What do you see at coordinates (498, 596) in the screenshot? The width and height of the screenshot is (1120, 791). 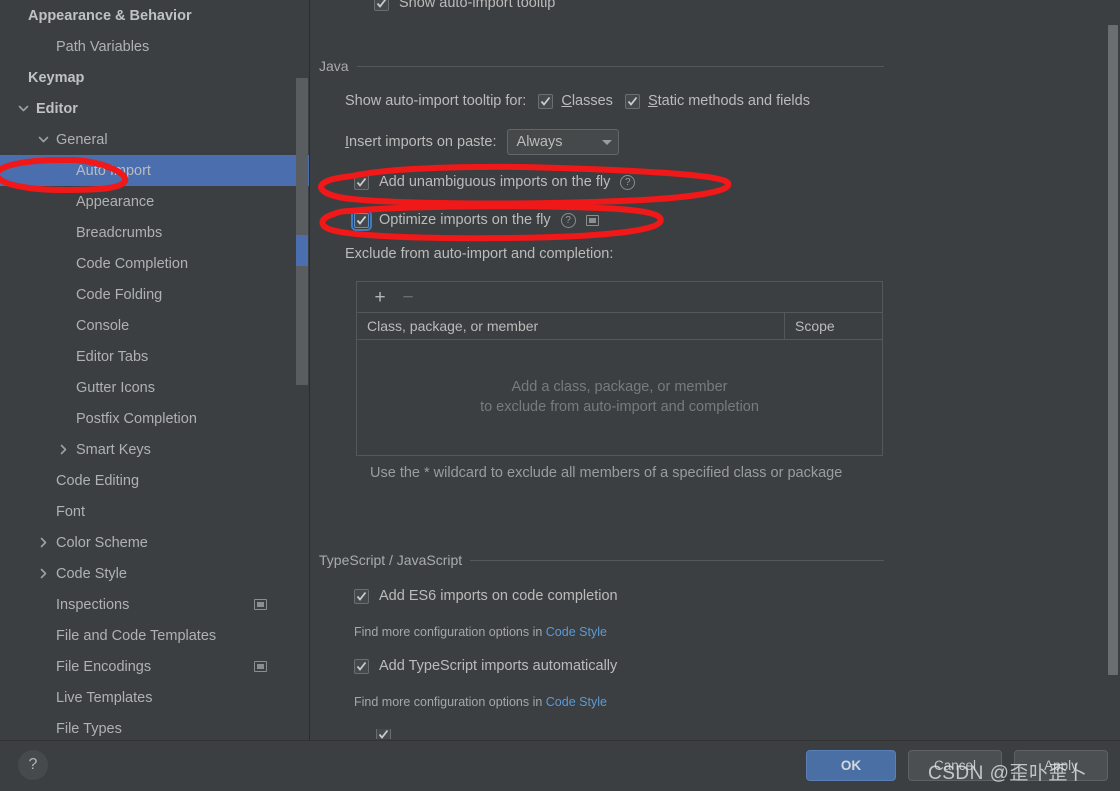 I see `add-es6-imports-label: Add ES6 imports on code completion` at bounding box center [498, 596].